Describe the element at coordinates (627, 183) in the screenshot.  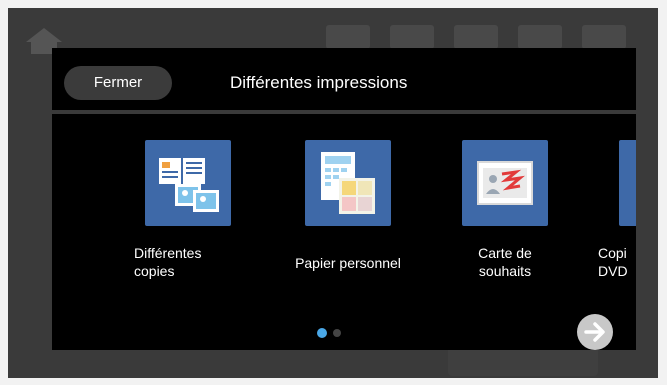
I see `dvd-copy-icon` at that location.